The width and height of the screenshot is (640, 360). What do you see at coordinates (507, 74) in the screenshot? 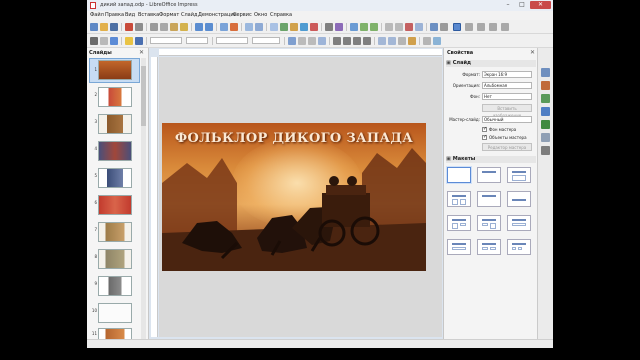
I see `format-dropdown: Экран 16:9` at bounding box center [507, 74].